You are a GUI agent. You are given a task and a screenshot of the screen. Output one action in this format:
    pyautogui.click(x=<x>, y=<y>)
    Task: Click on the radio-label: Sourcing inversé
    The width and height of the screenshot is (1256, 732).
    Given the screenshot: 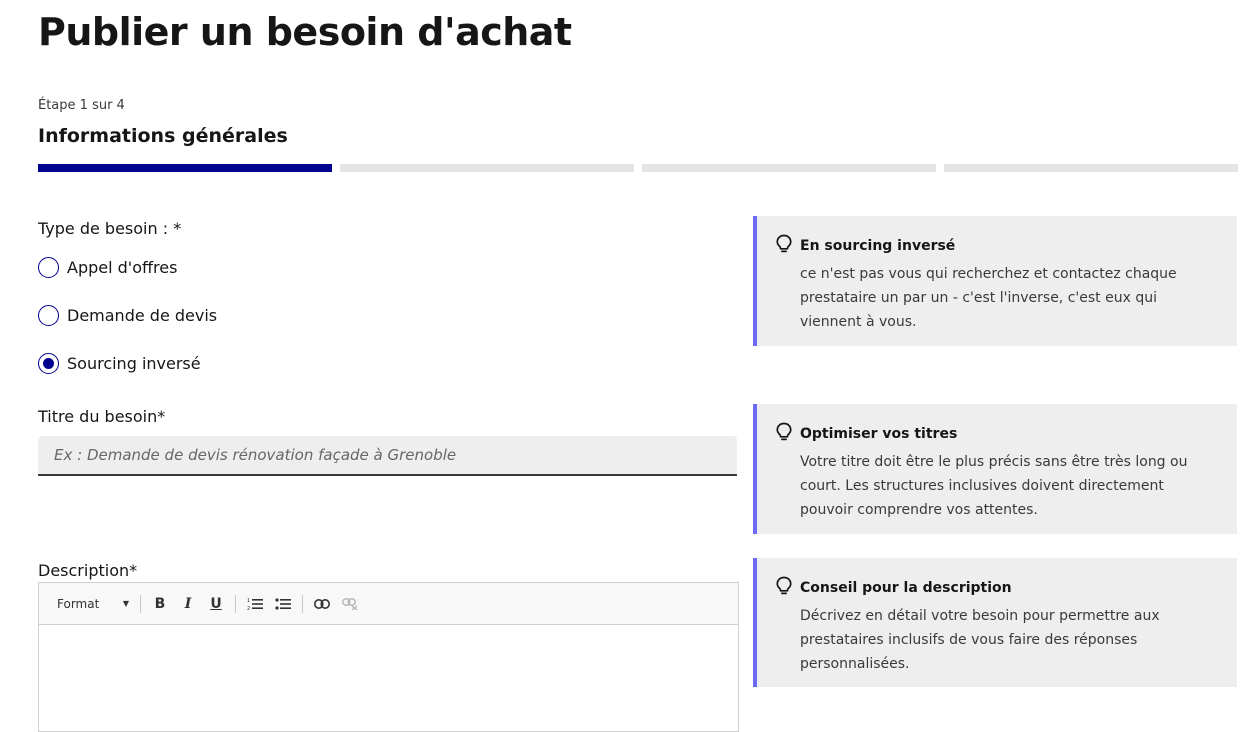 What is the action you would take?
    pyautogui.click(x=134, y=363)
    